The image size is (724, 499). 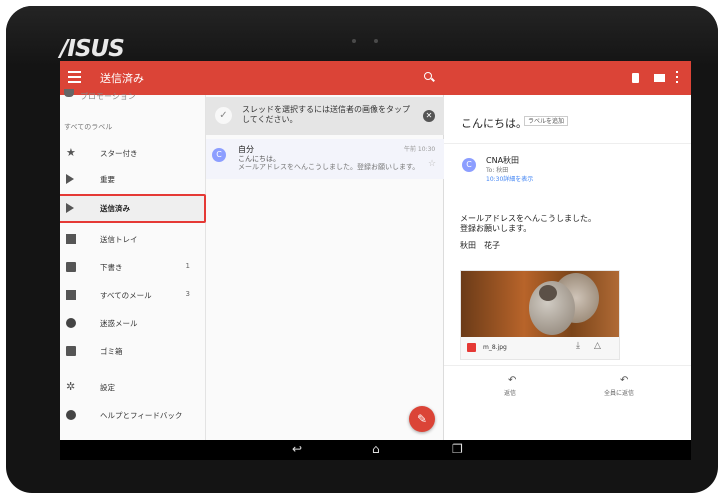 I want to click on drawer-item-label: 重要, so click(x=107, y=179).